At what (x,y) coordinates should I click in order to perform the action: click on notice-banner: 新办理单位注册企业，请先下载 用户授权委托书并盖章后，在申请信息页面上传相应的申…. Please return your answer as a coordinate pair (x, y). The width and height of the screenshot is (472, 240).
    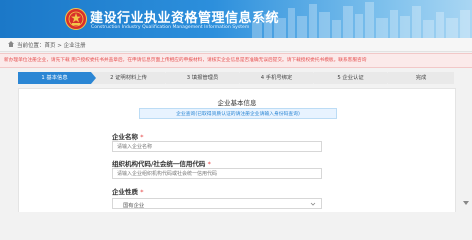
    Looking at the image, I should click on (236, 60).